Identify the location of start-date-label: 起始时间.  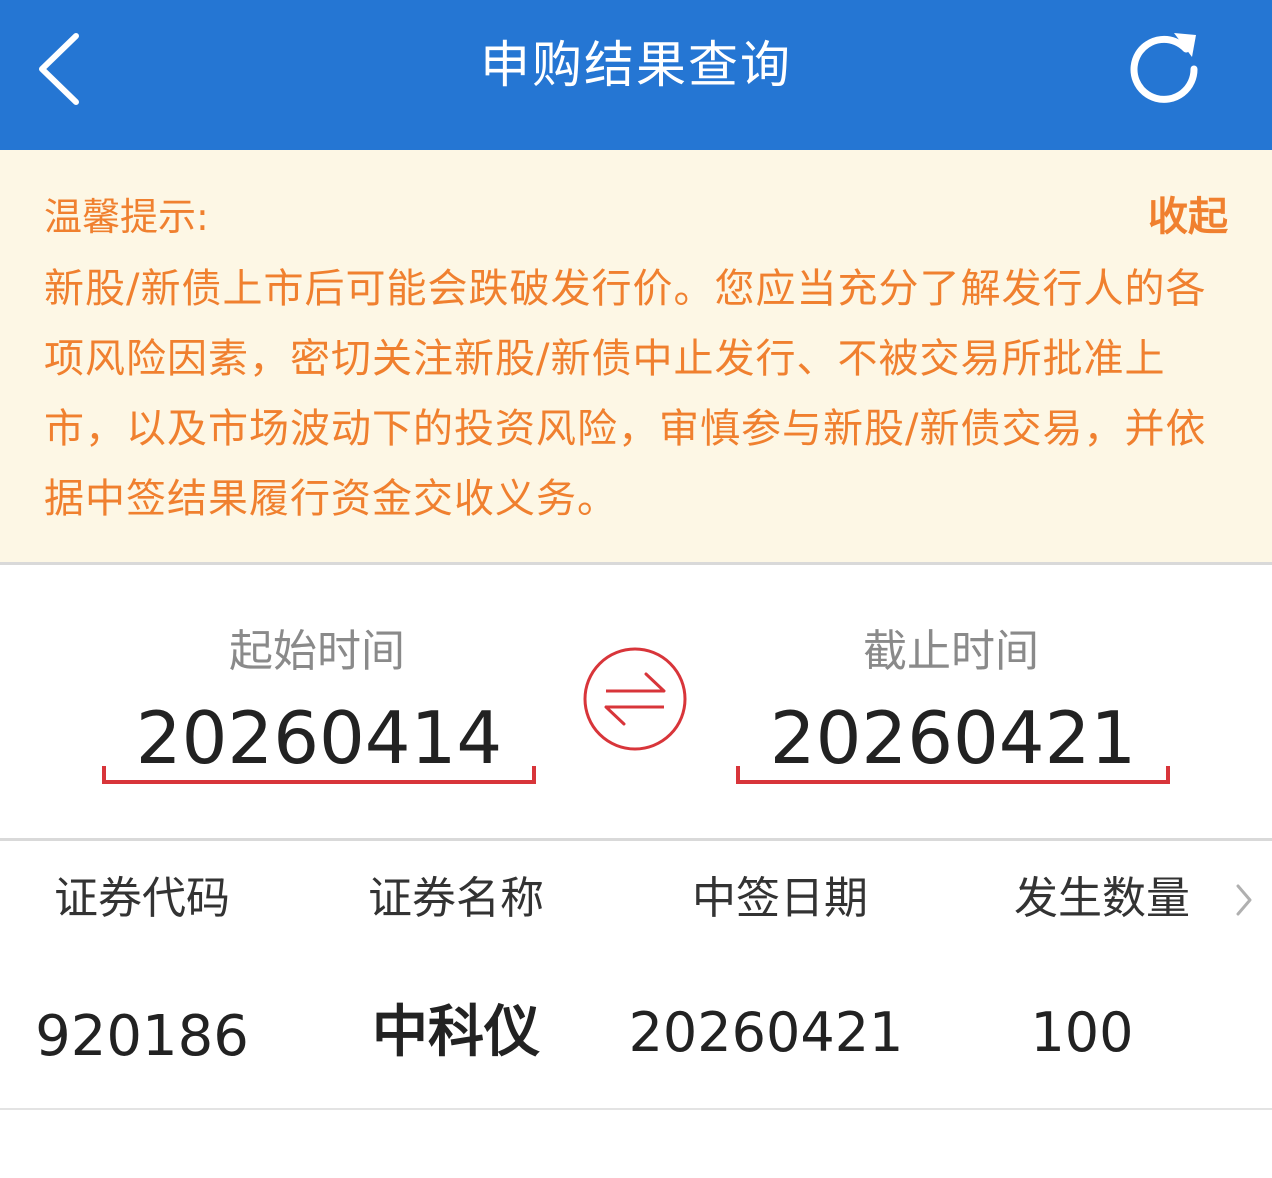
(317, 651).